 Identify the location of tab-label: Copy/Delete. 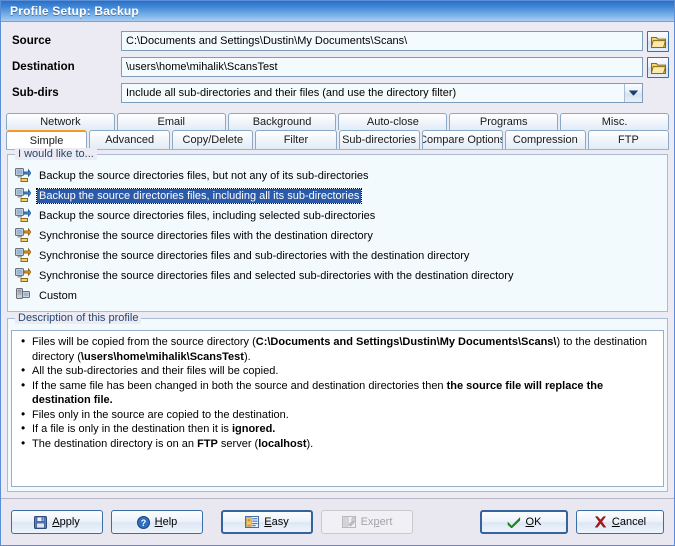
(213, 140).